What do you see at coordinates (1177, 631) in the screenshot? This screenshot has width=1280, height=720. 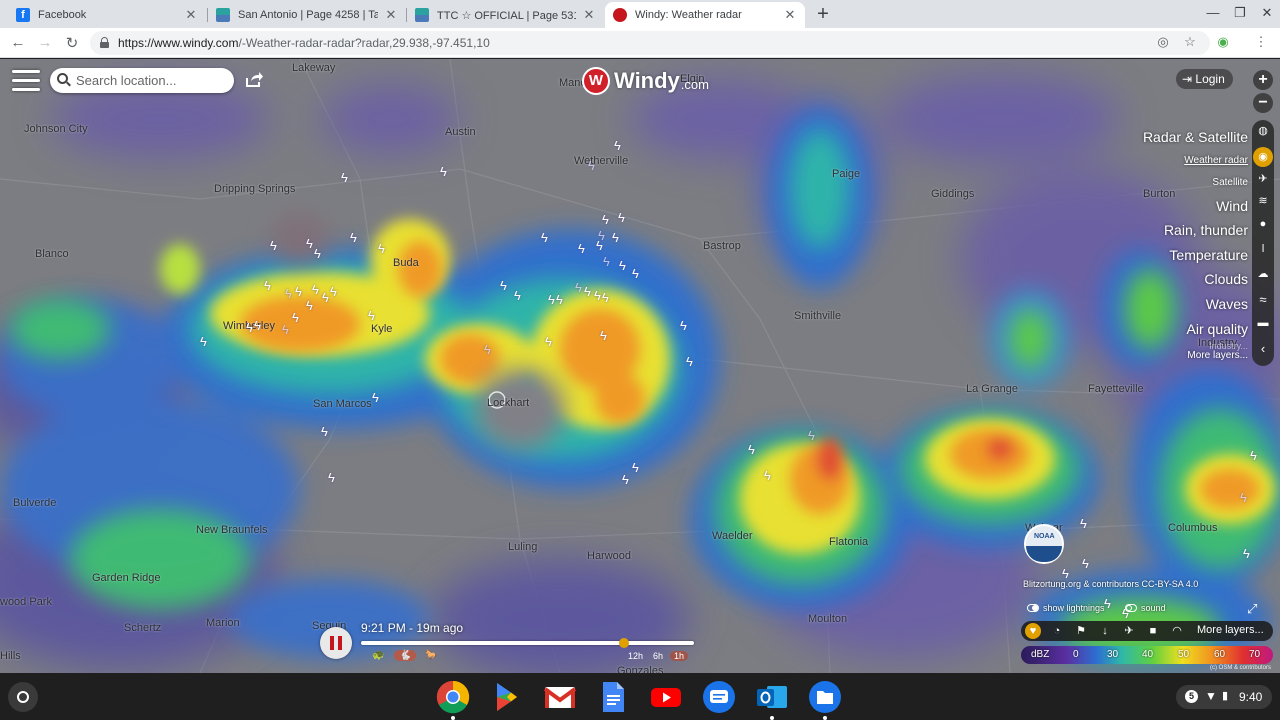 I see `radar-sweep-icon: ◠` at bounding box center [1177, 631].